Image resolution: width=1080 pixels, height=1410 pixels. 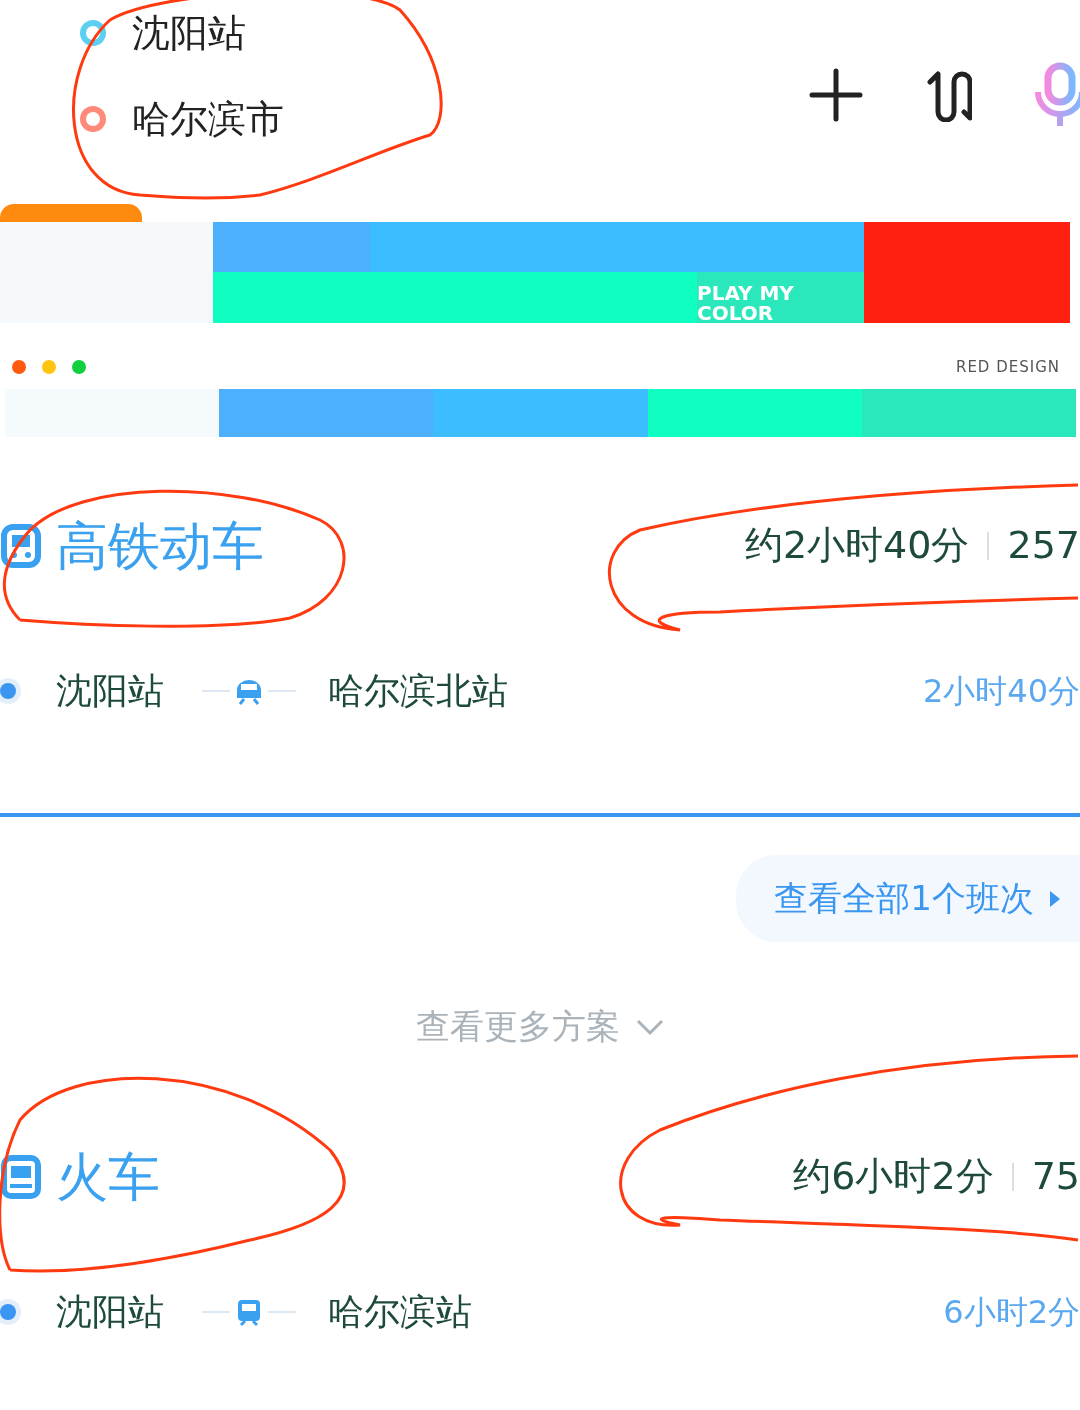 I want to click on origin-station: 沈阳站, so click(x=189, y=33).